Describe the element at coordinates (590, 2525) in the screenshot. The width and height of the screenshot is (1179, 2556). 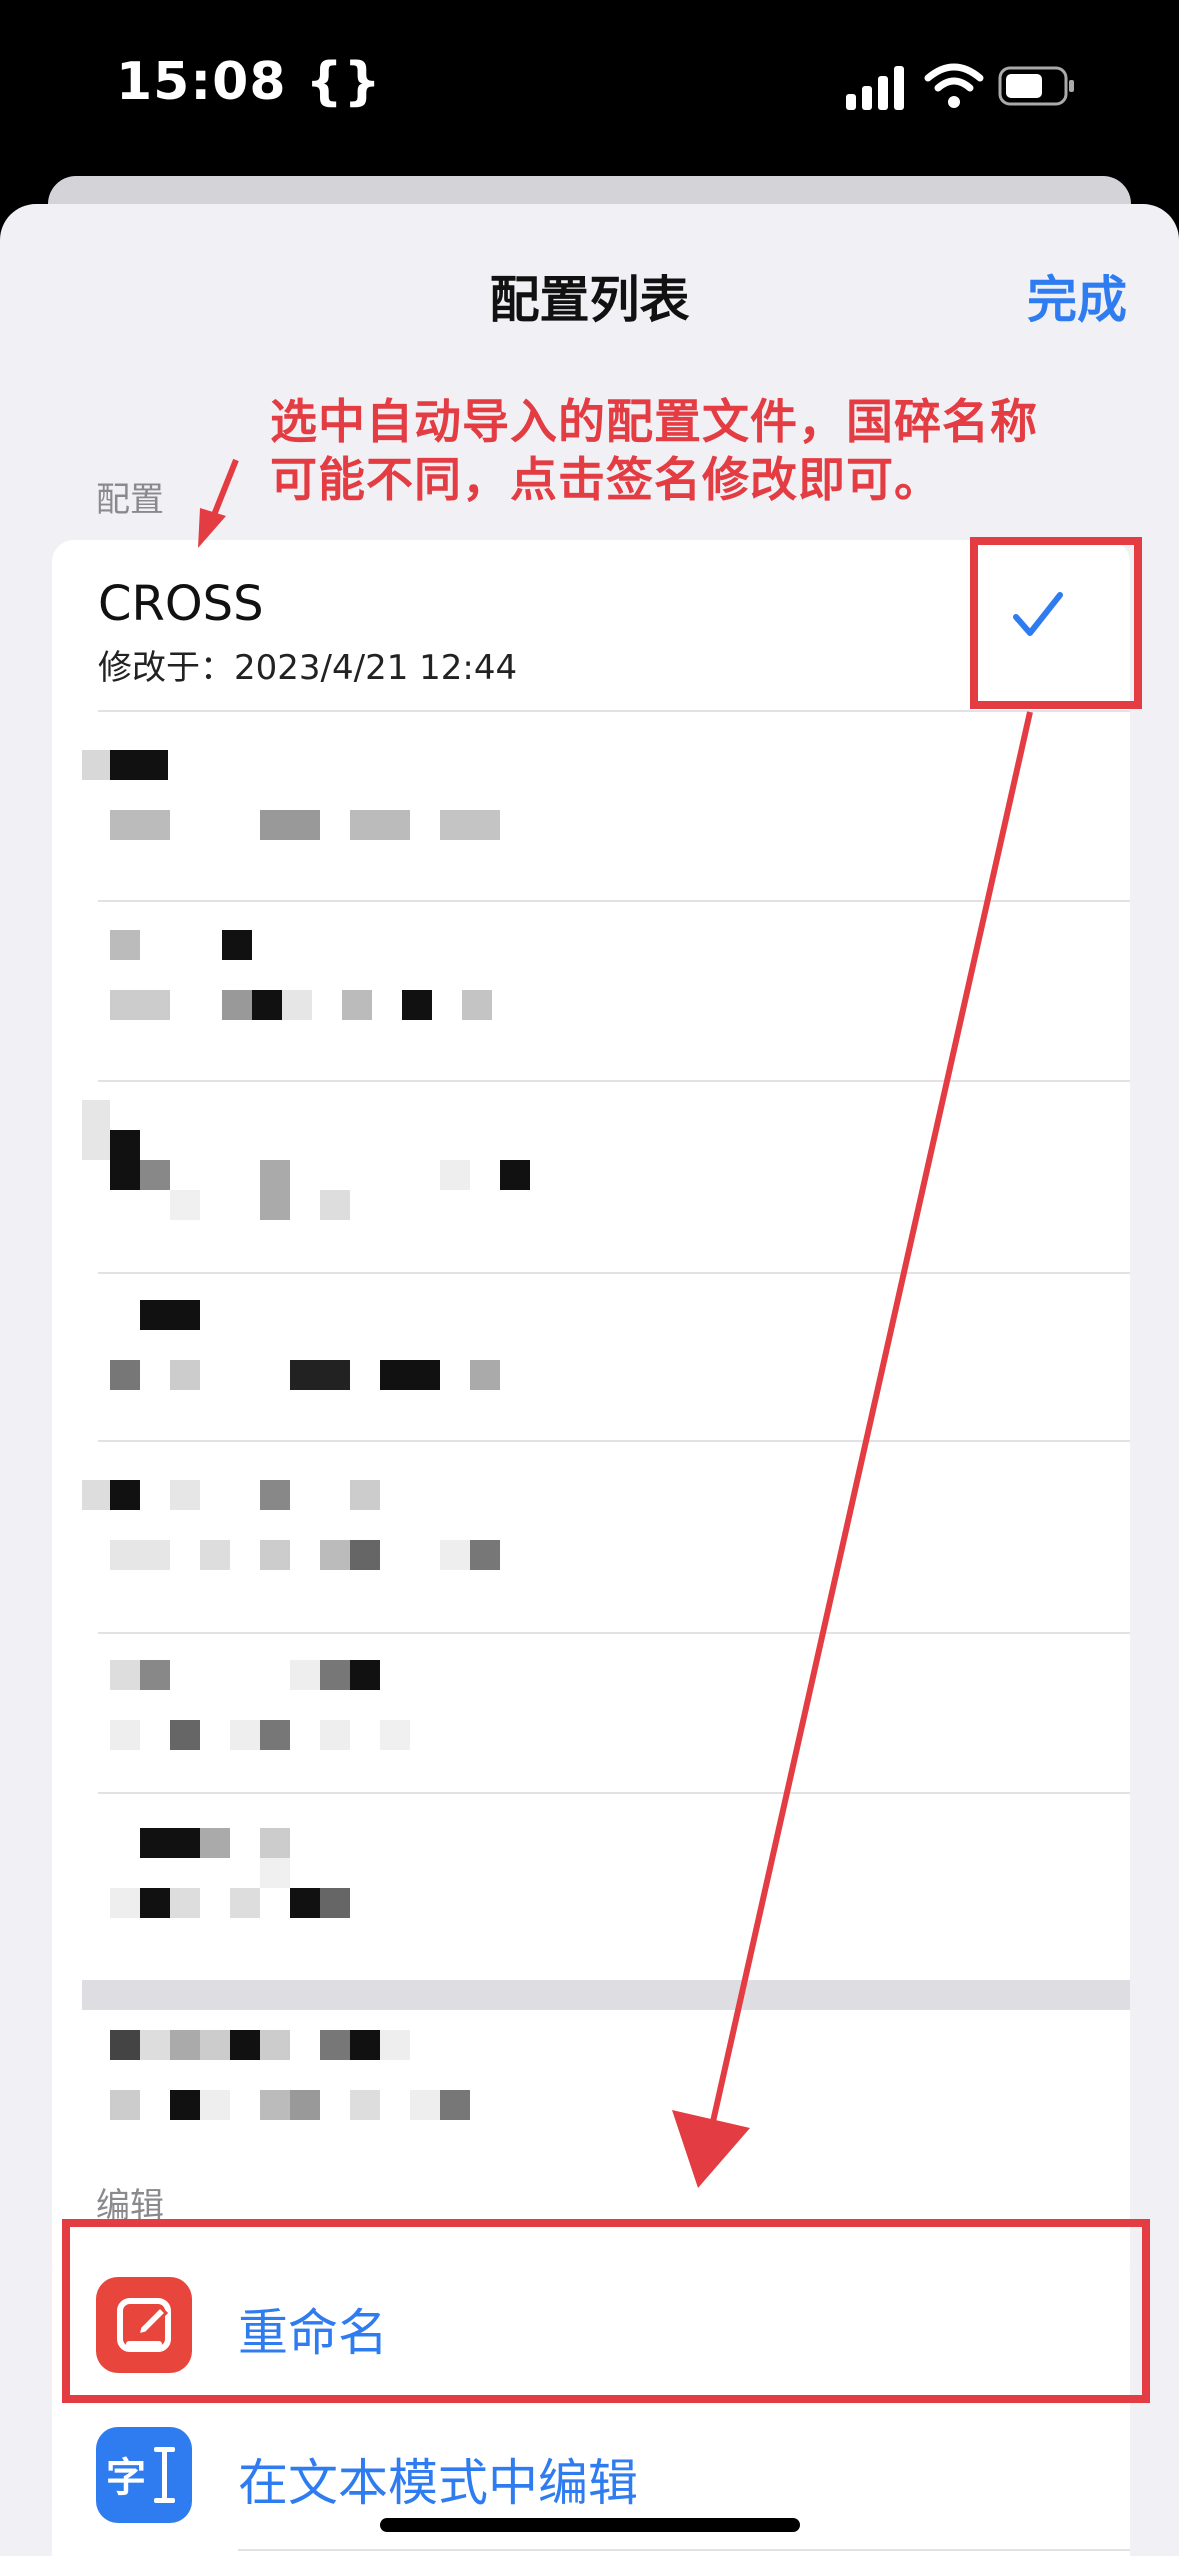
I see `home-indicator` at that location.